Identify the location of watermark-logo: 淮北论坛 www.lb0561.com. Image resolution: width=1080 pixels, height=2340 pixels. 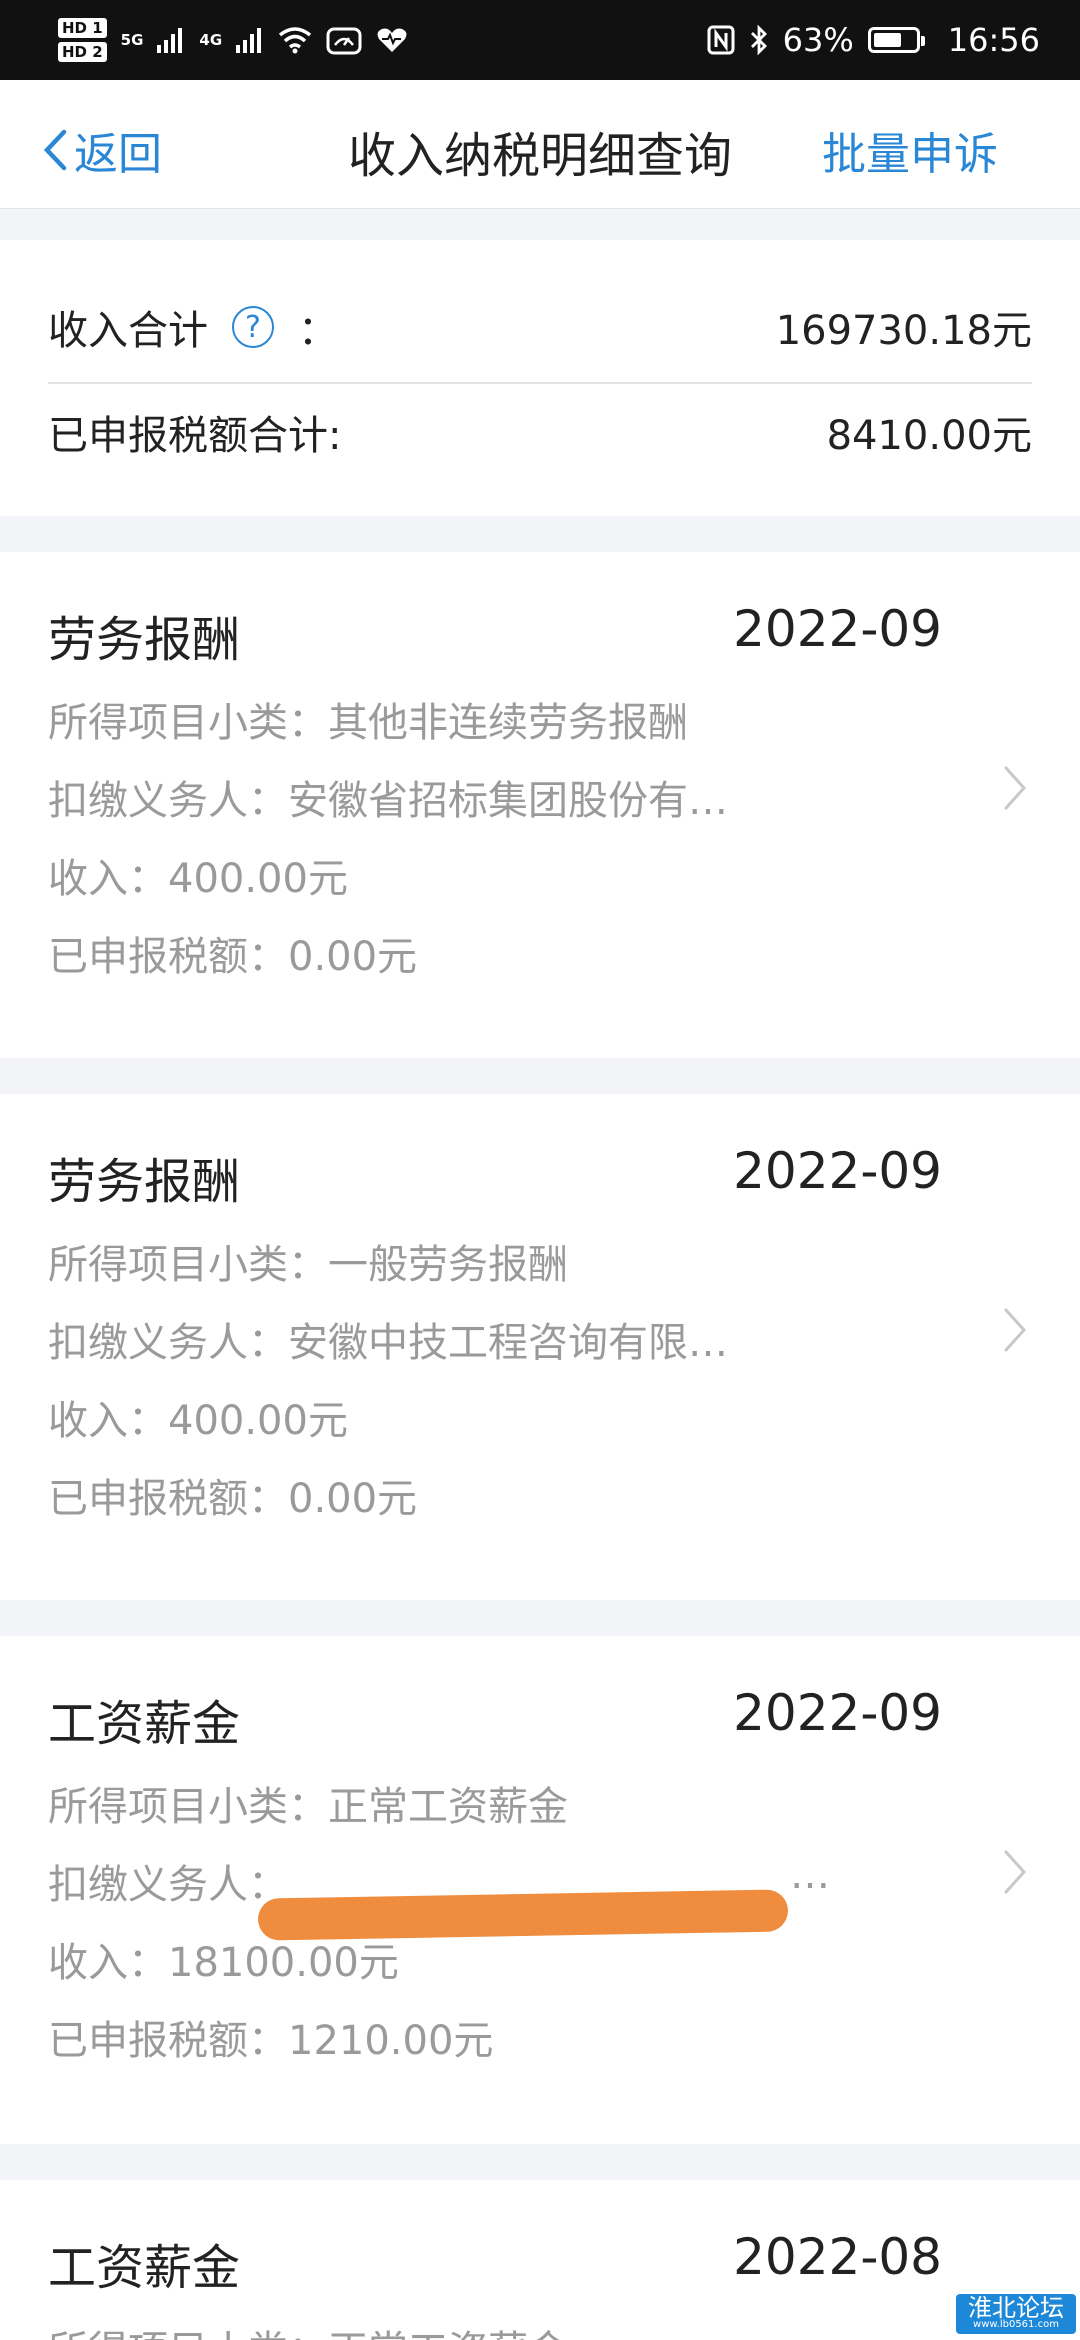
(1016, 2314).